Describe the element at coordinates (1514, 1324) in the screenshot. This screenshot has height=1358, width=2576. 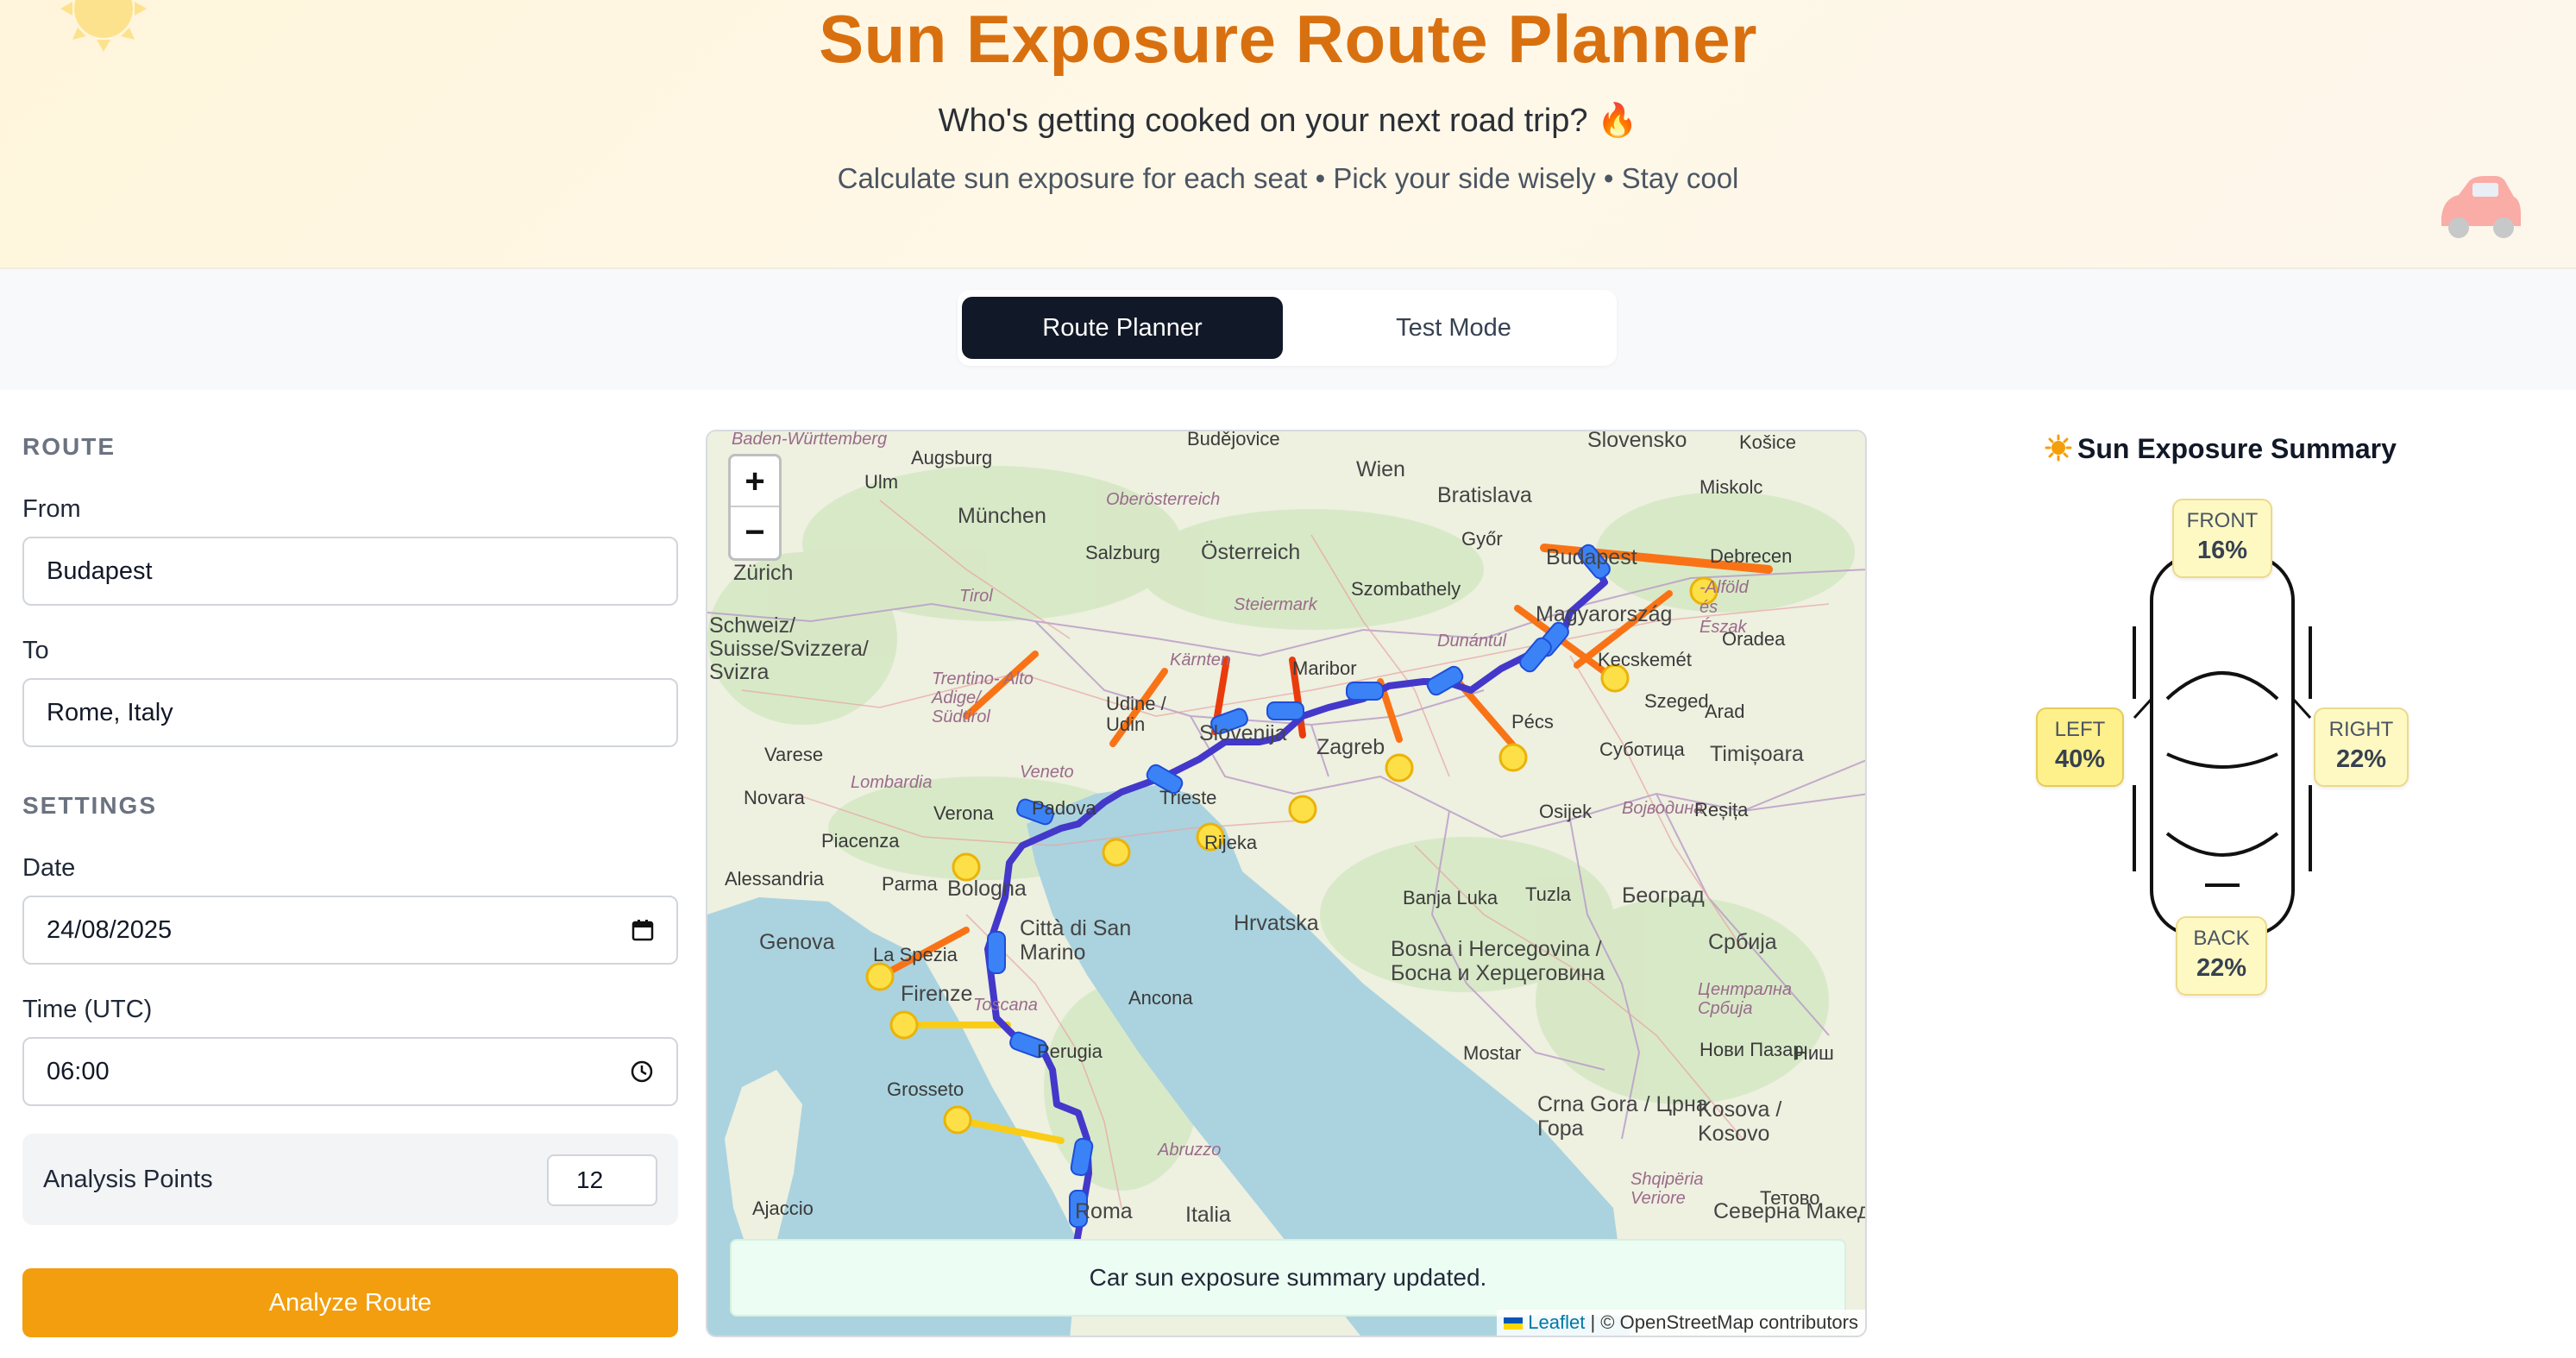
I see `ukraine-flag-icon` at that location.